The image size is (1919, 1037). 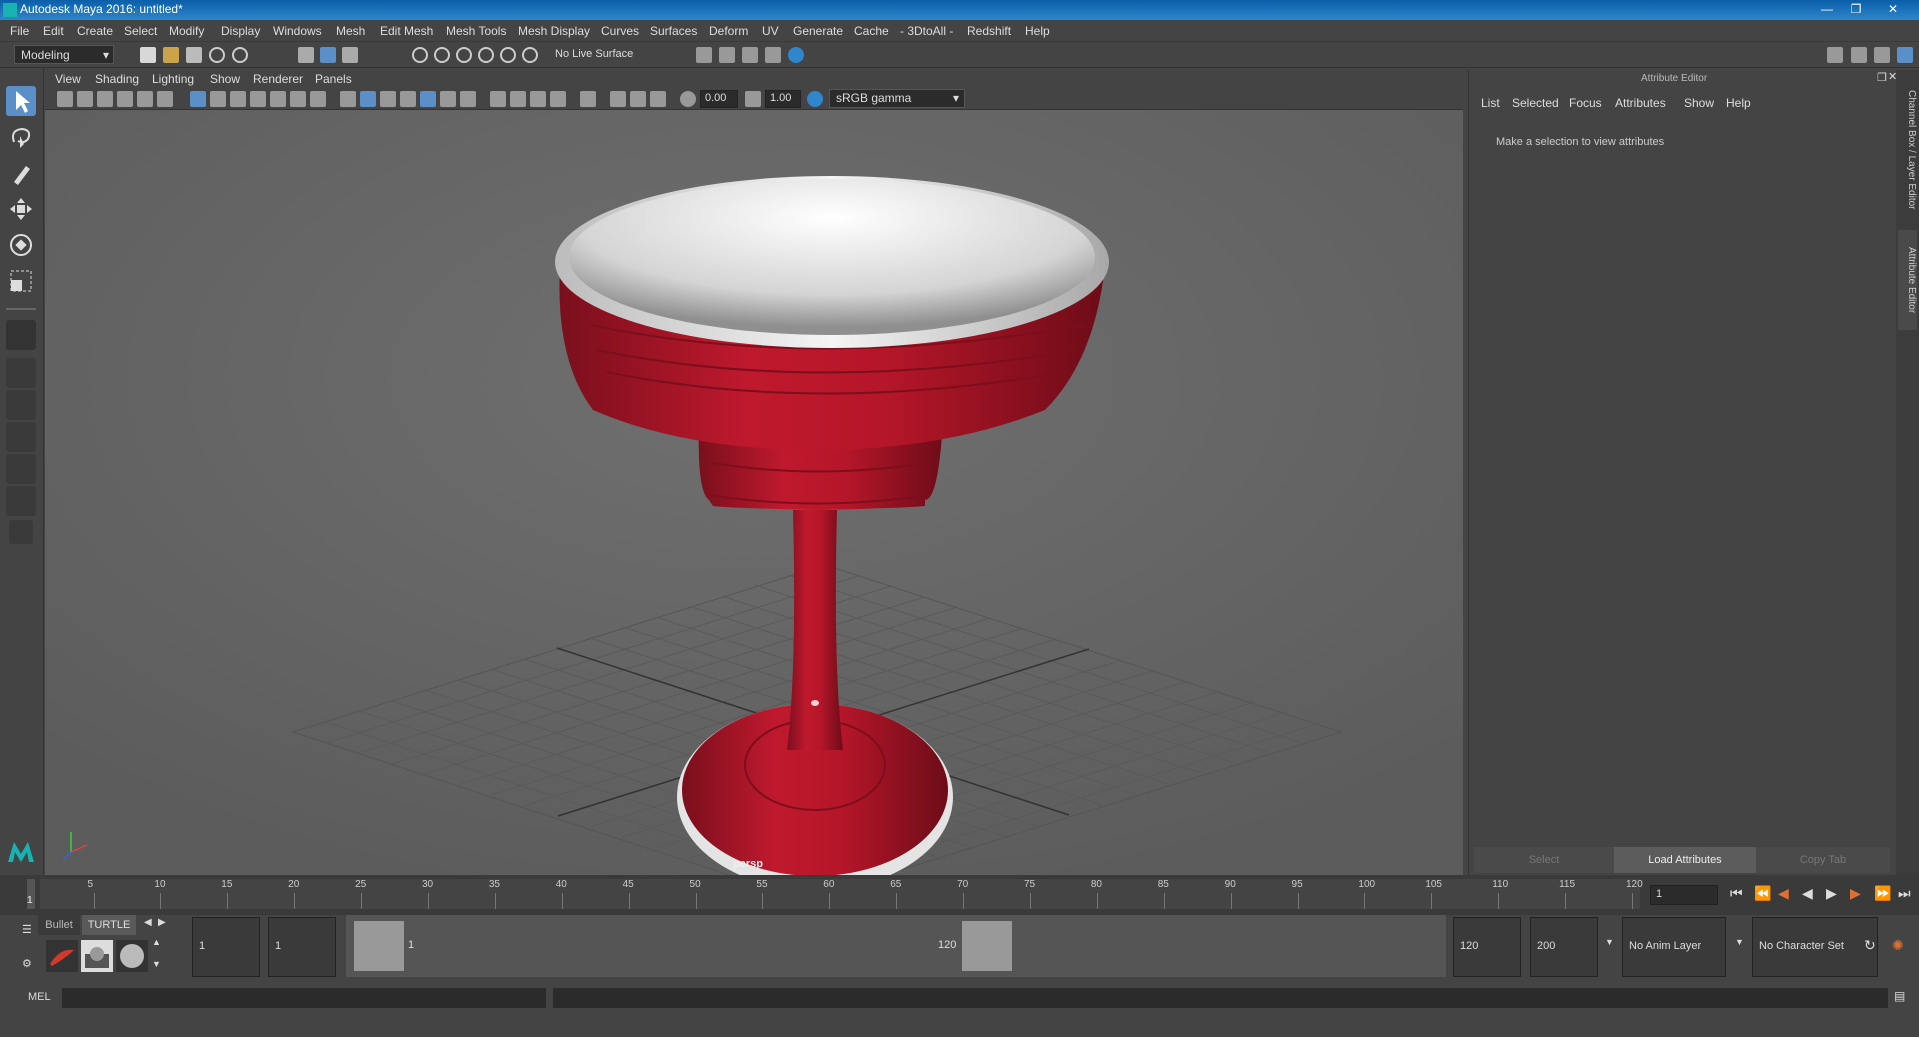 I want to click on use-default-material-icon, so click(x=388, y=99).